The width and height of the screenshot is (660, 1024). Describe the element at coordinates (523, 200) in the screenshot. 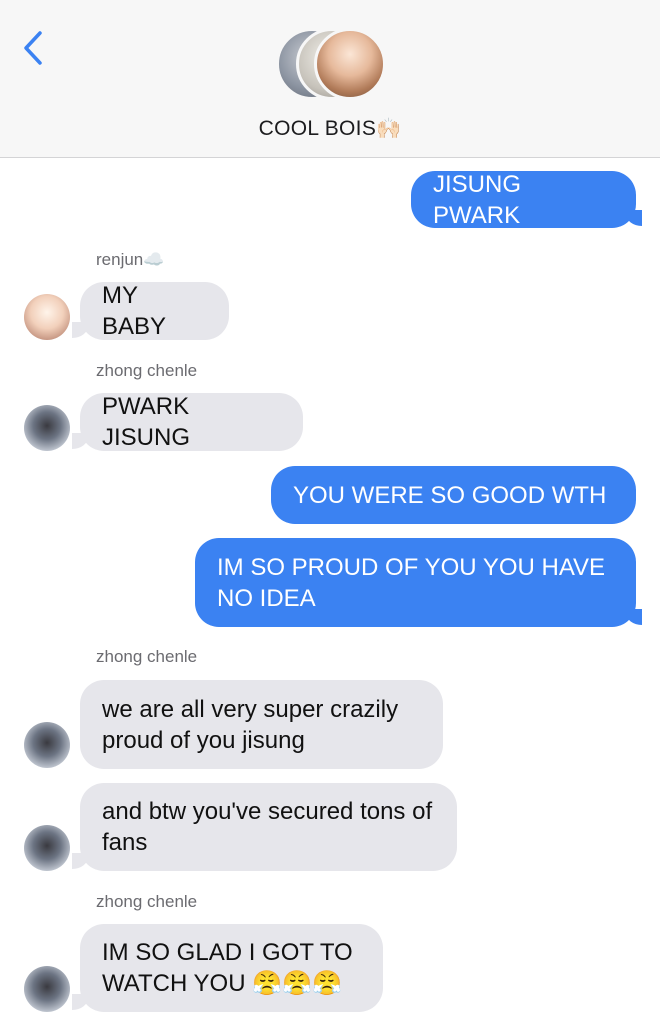

I see `sent-message: JISUNG PWARK` at that location.